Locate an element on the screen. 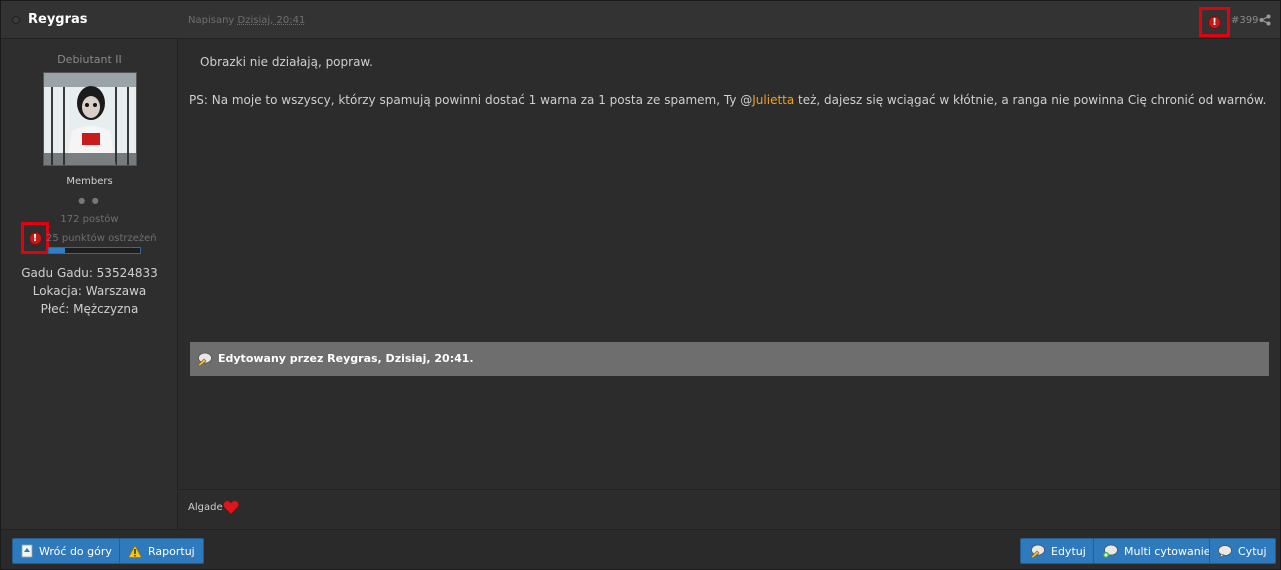 Image resolution: width=1281 pixels, height=570 pixels. quote-bubble-icon is located at coordinates (1225, 551).